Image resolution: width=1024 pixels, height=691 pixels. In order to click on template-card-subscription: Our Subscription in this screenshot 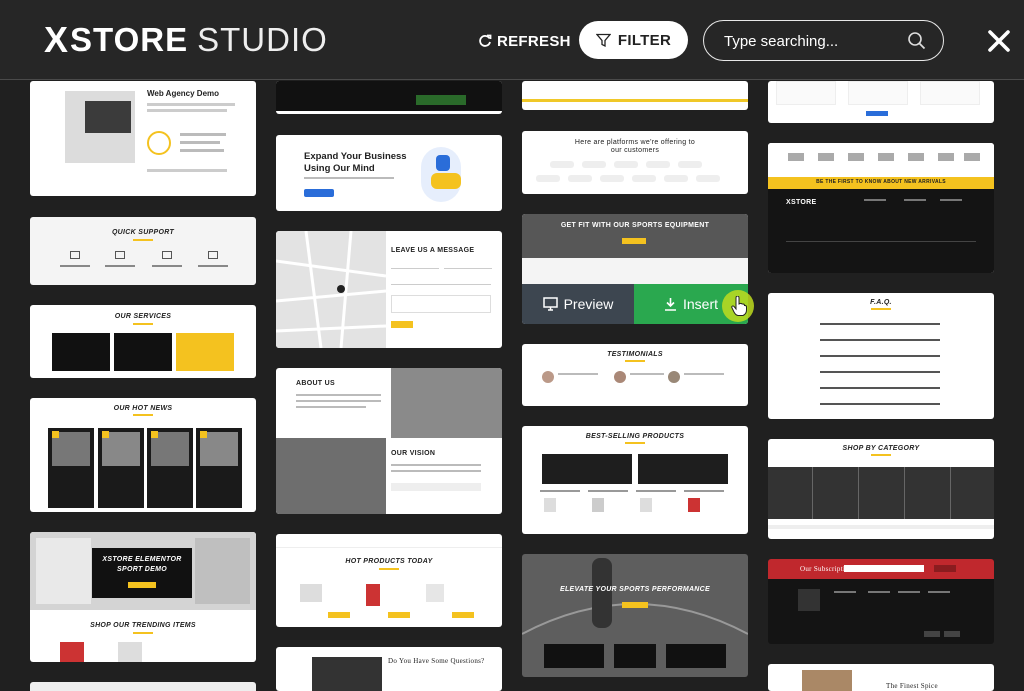, I will do `click(881, 601)`.